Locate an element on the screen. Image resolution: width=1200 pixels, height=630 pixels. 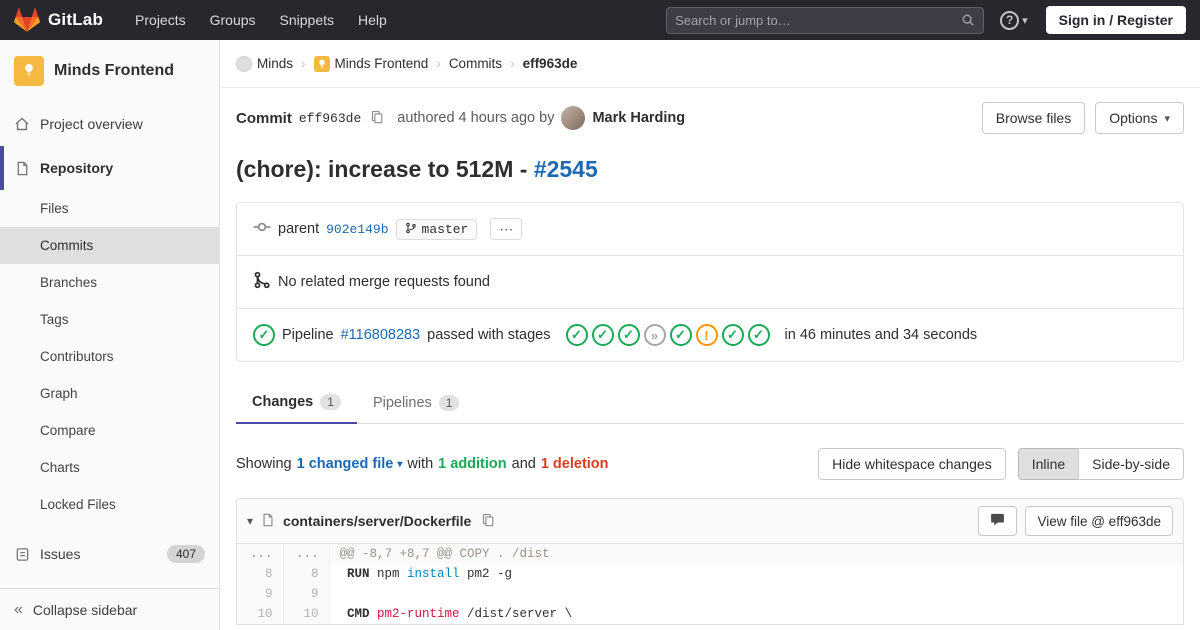
help-dropdown: ? ▾ is located at coordinates (1014, 20).